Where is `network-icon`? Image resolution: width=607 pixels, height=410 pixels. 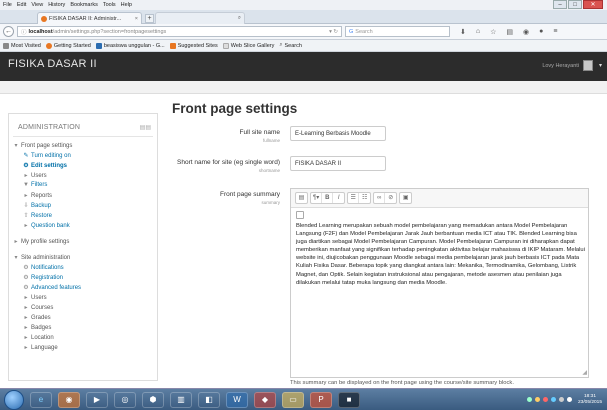 network-icon is located at coordinates (561, 399).